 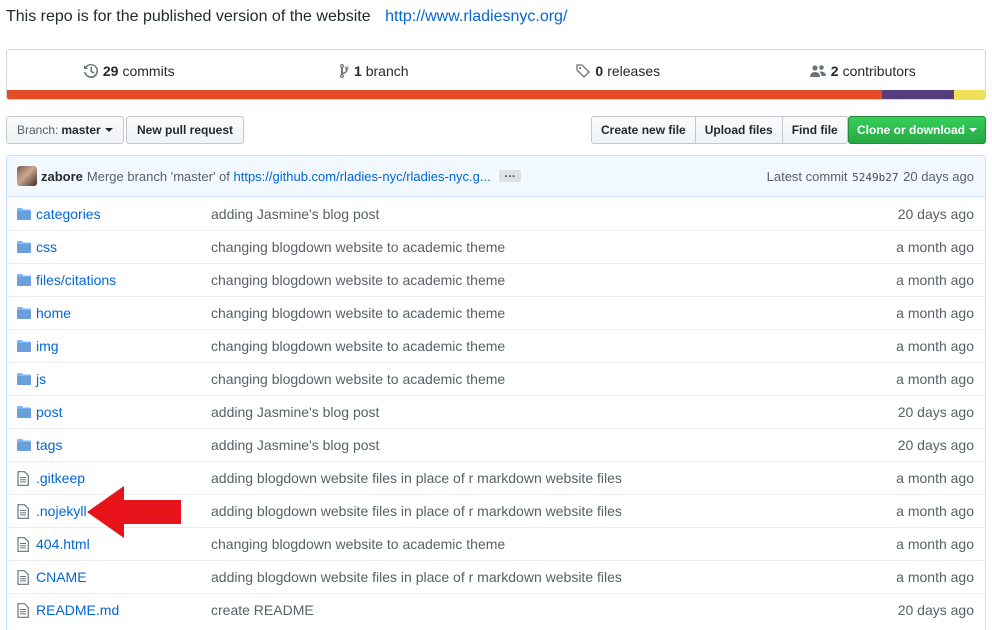 I want to click on branch-icon, so click(x=344, y=71).